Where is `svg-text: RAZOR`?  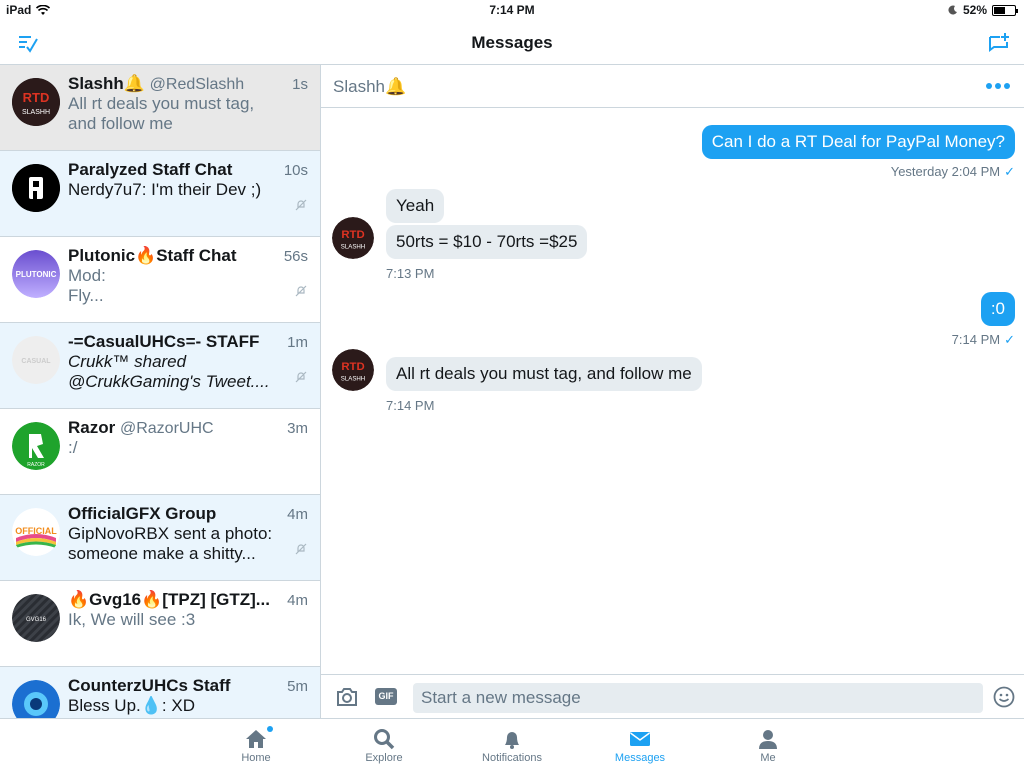
svg-text: RAZOR is located at coordinates (36, 465).